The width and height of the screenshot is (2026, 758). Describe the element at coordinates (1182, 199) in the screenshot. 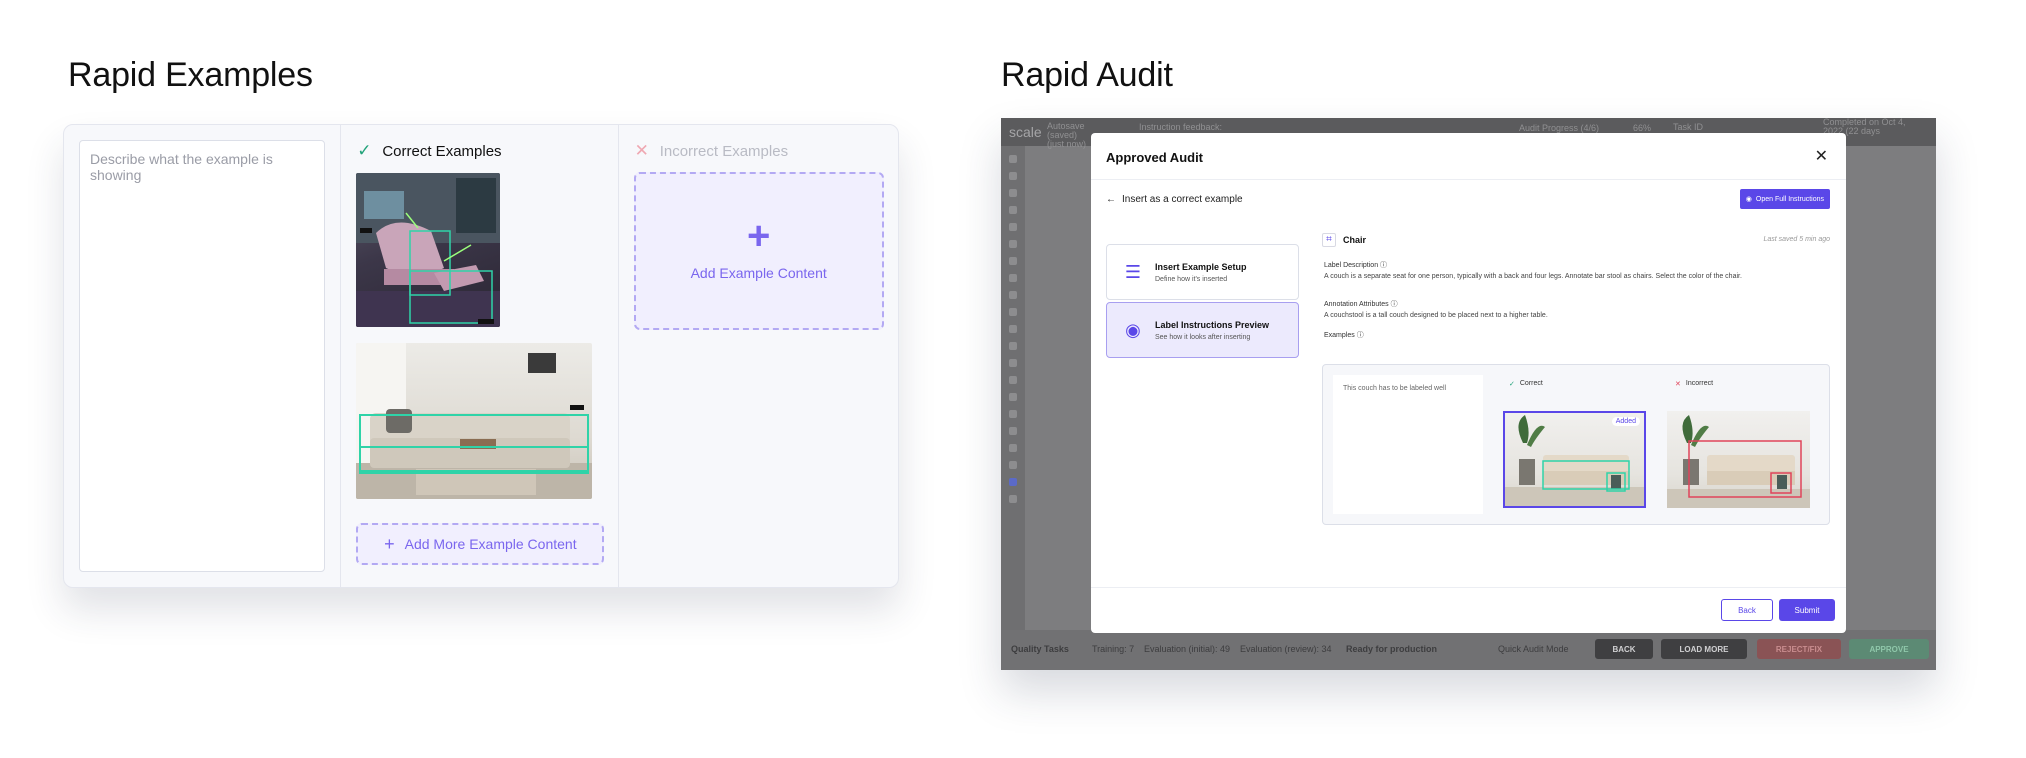

I see `insert-correct-example-label: Insert as a correct example` at that location.